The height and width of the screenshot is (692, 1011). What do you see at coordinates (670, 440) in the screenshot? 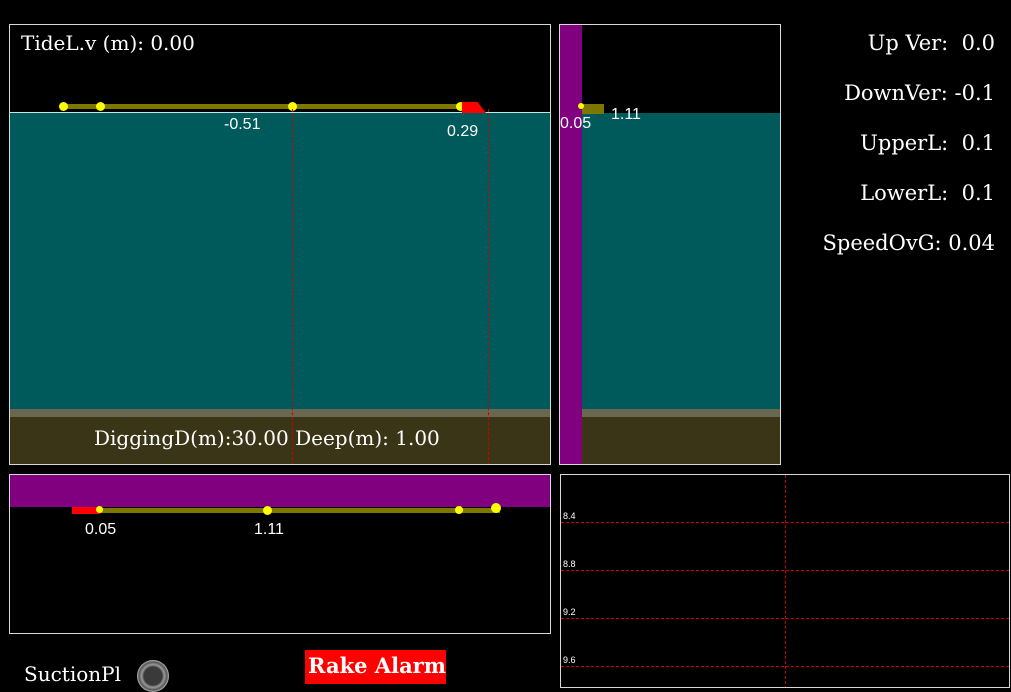
I see `seabed-soil` at bounding box center [670, 440].